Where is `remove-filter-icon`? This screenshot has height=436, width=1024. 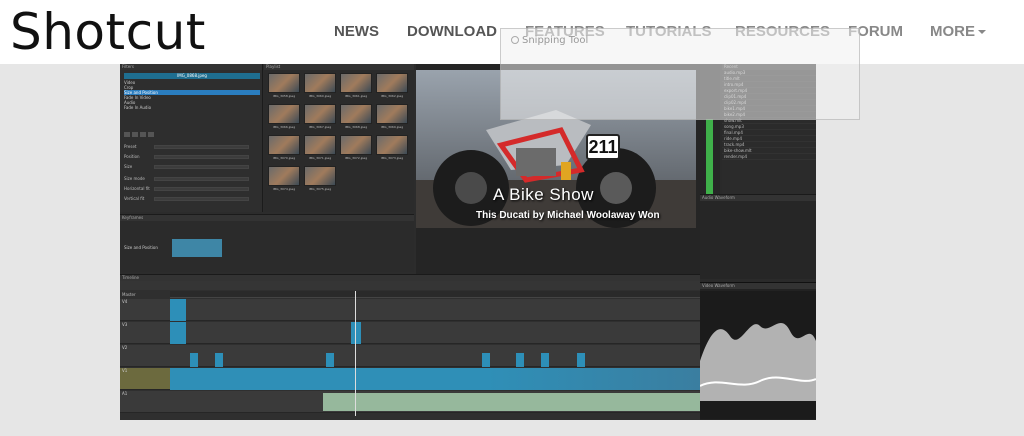
remove-filter-icon is located at coordinates (135, 134).